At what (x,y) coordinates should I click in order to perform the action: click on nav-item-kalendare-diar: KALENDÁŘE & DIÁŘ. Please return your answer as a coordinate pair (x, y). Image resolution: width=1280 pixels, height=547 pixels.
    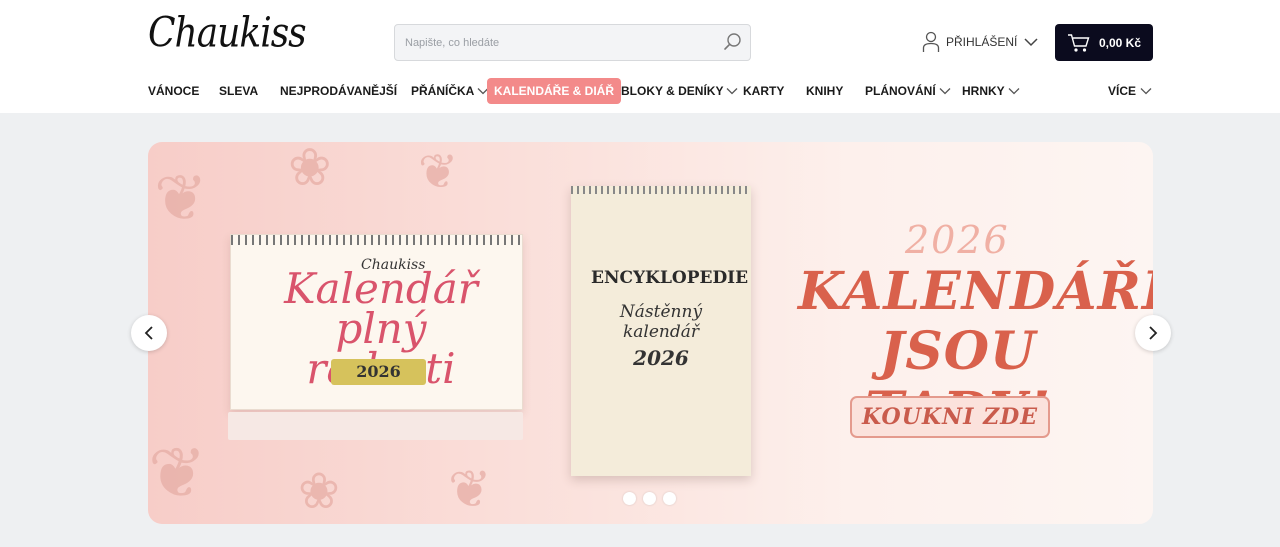
    Looking at the image, I should click on (554, 91).